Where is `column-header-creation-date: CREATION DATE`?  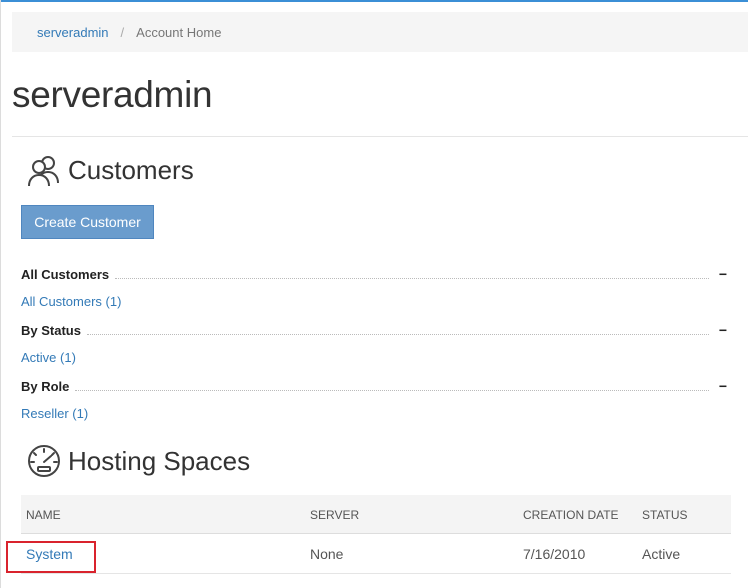 column-header-creation-date: CREATION DATE is located at coordinates (571, 515).